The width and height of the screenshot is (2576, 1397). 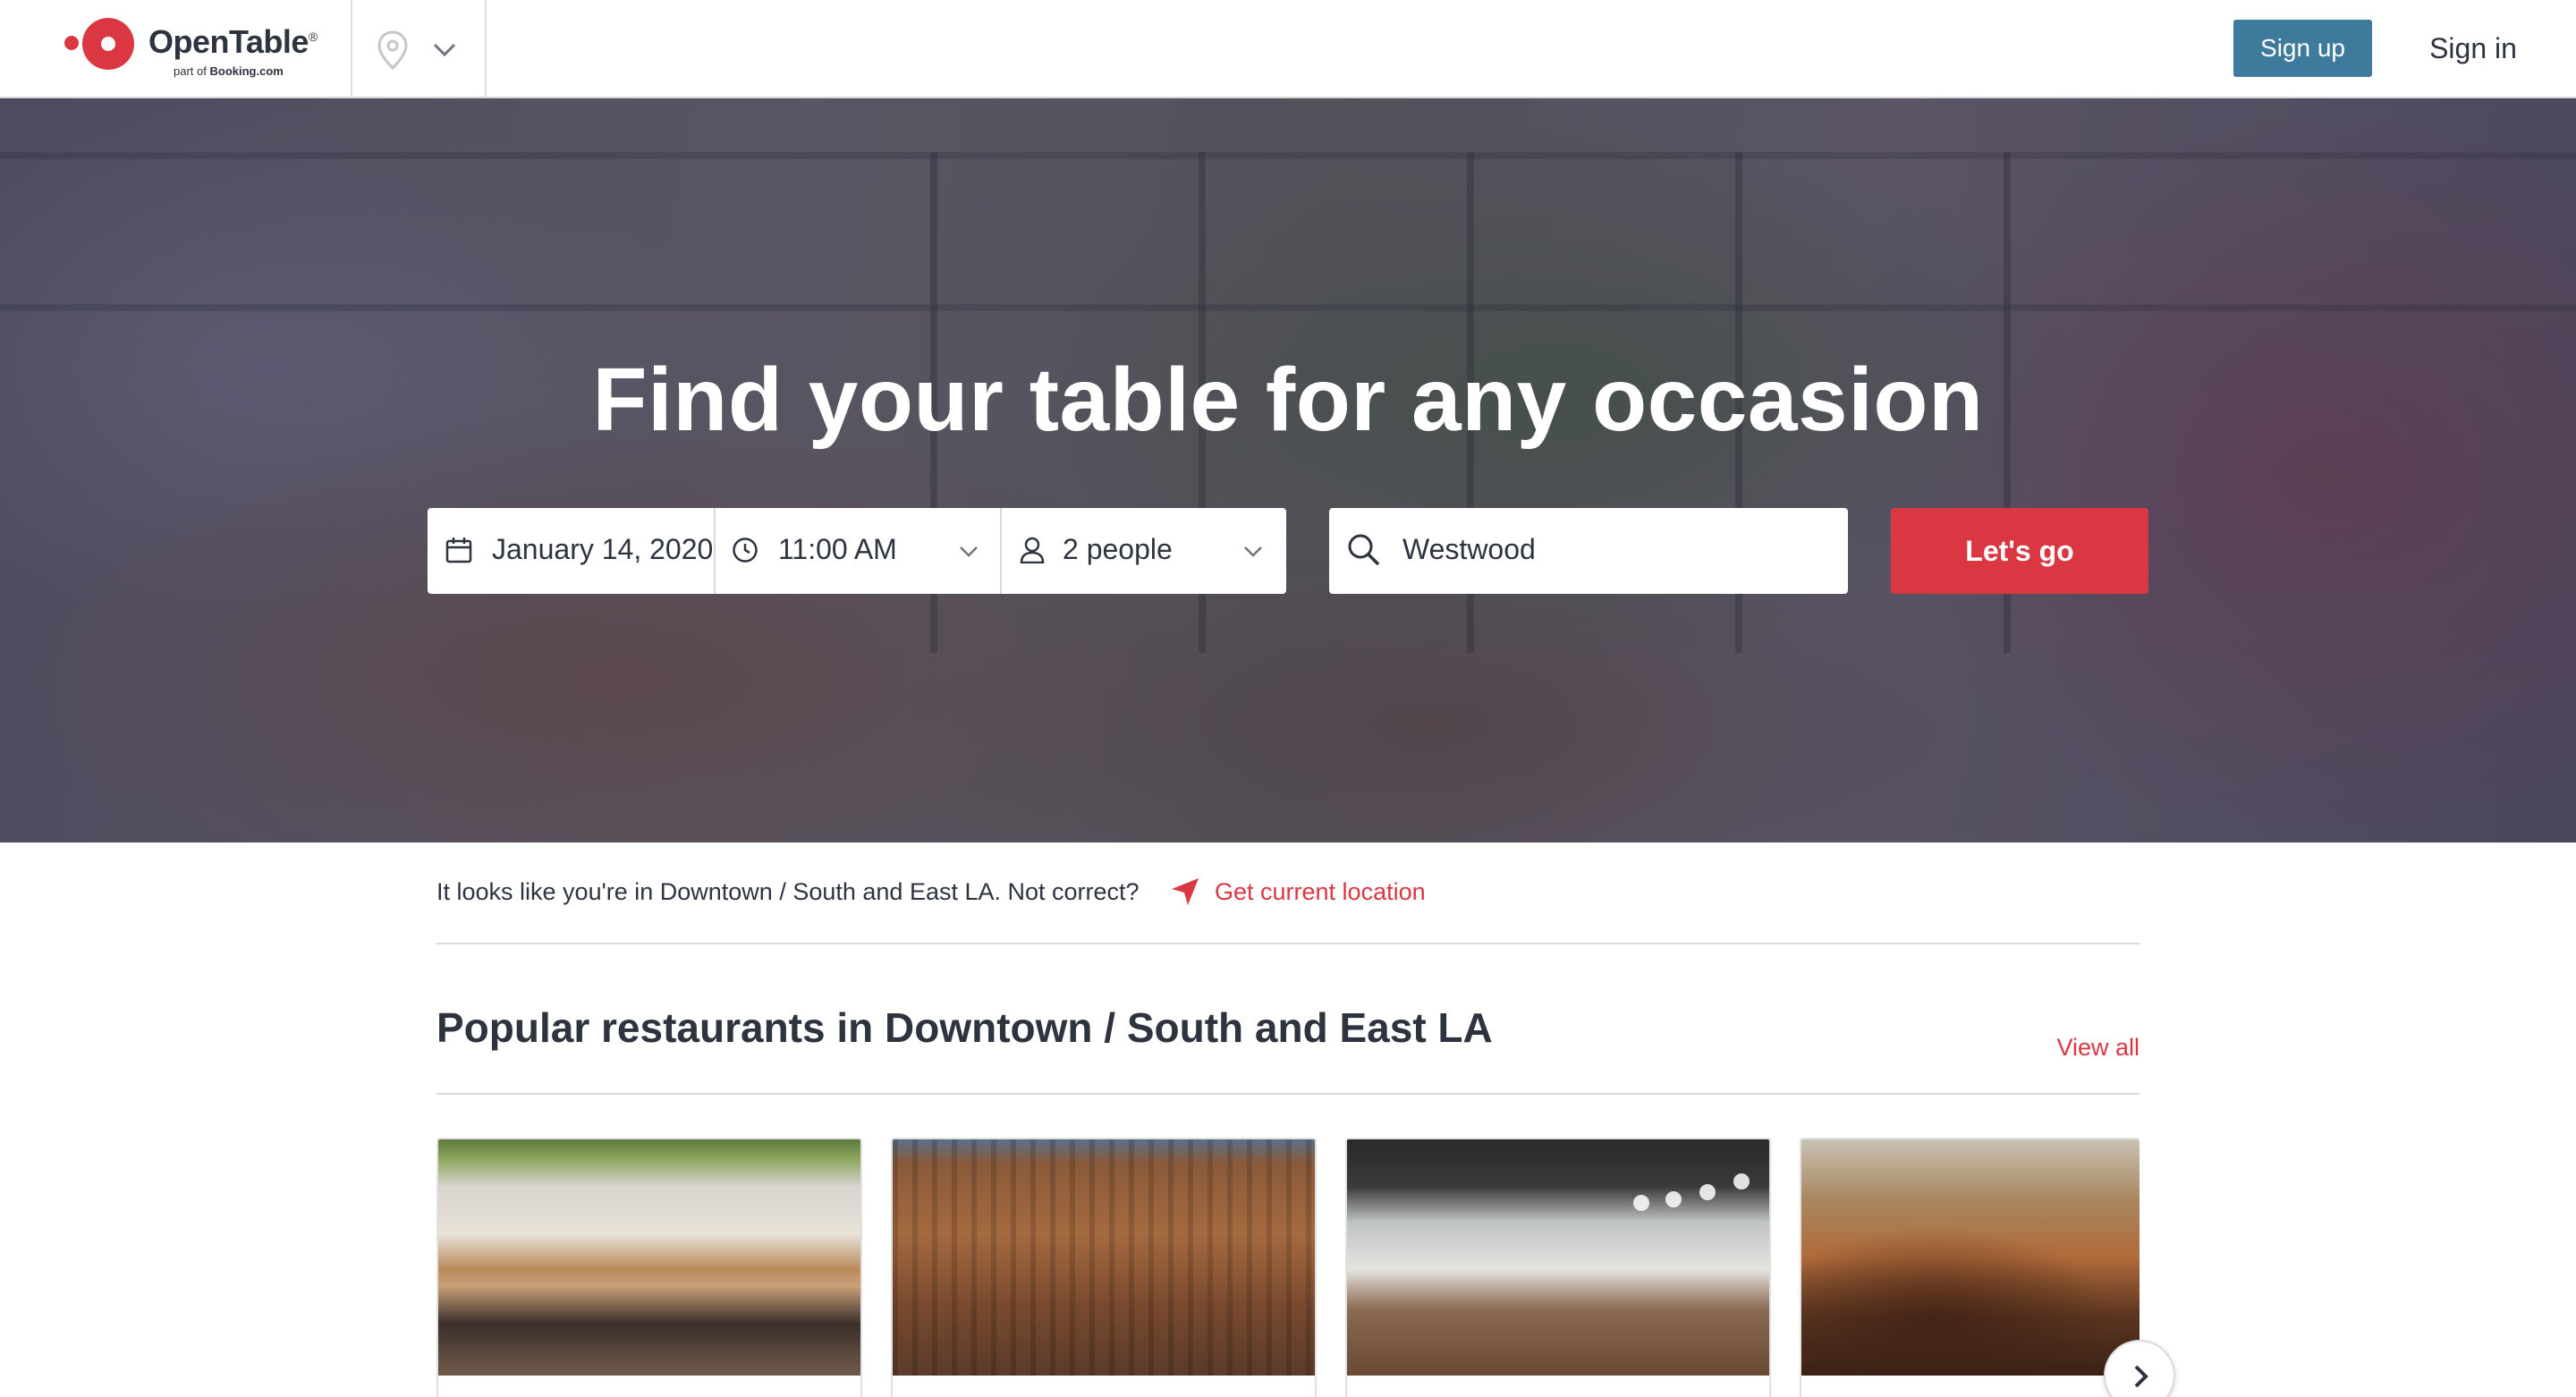 What do you see at coordinates (2302, 48) in the screenshot?
I see `sign-up-button: Sign up` at bounding box center [2302, 48].